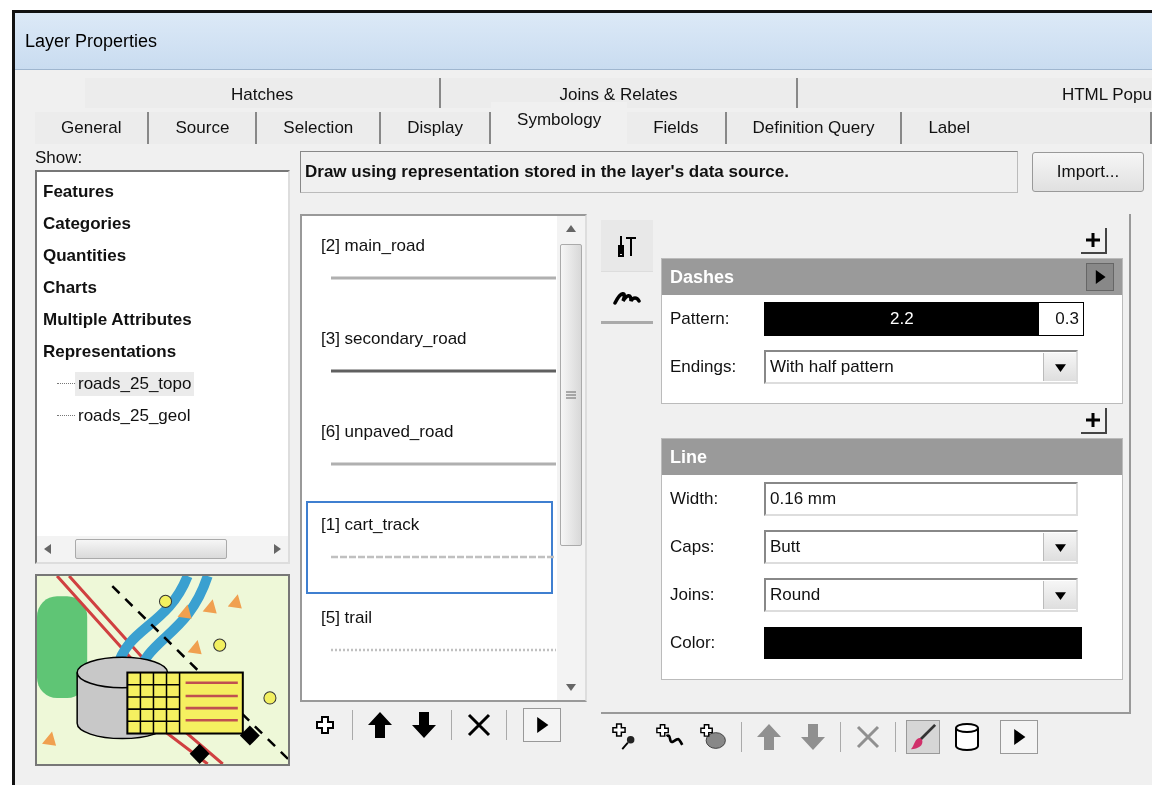 The width and height of the screenshot is (1152, 785). Describe the element at coordinates (571, 229) in the screenshot. I see `scroll-up-icon` at that location.